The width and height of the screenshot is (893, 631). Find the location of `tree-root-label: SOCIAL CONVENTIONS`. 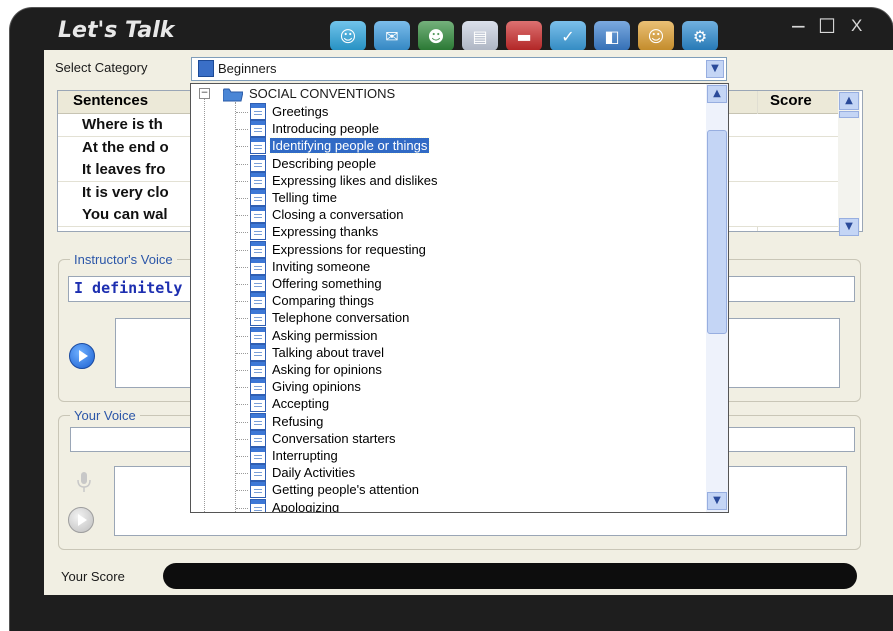

tree-root-label: SOCIAL CONVENTIONS is located at coordinates (322, 93).